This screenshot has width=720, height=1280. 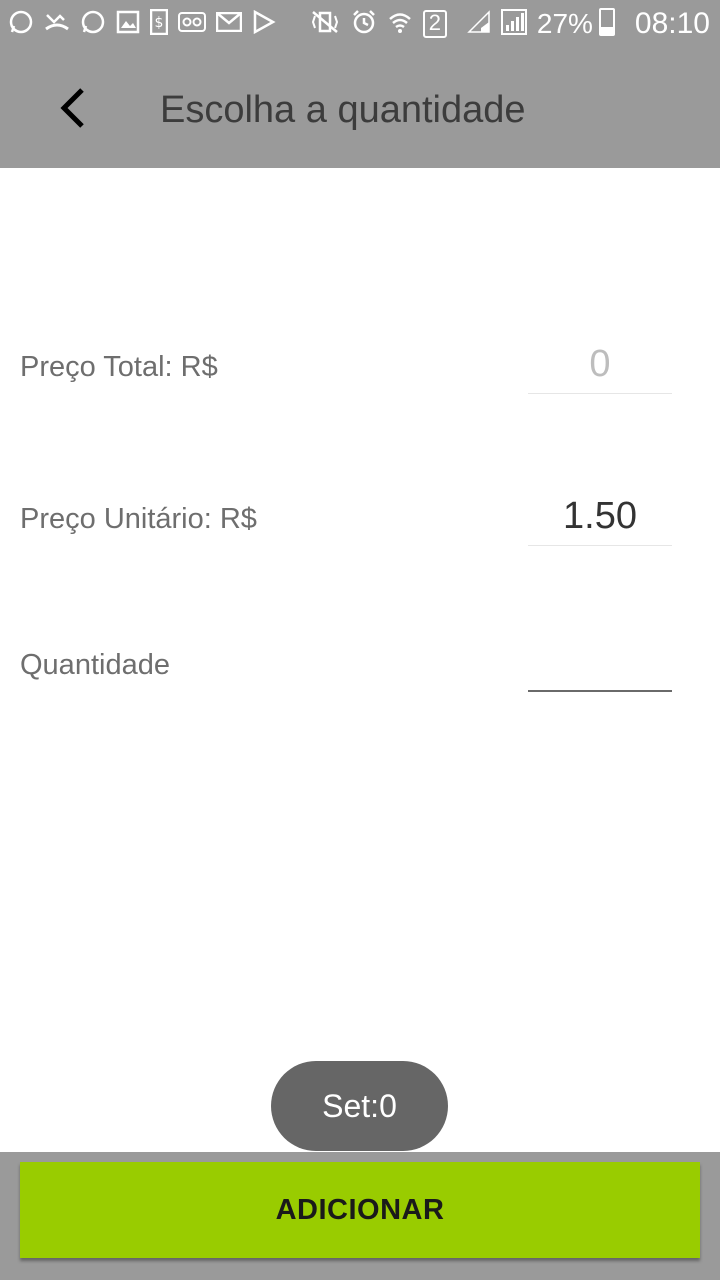 I want to click on voicemail-icon, so click(x=192, y=24).